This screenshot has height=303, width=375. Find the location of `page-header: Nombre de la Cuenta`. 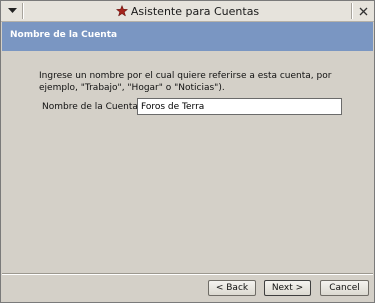

page-header: Nombre de la Cuenta is located at coordinates (187, 36).